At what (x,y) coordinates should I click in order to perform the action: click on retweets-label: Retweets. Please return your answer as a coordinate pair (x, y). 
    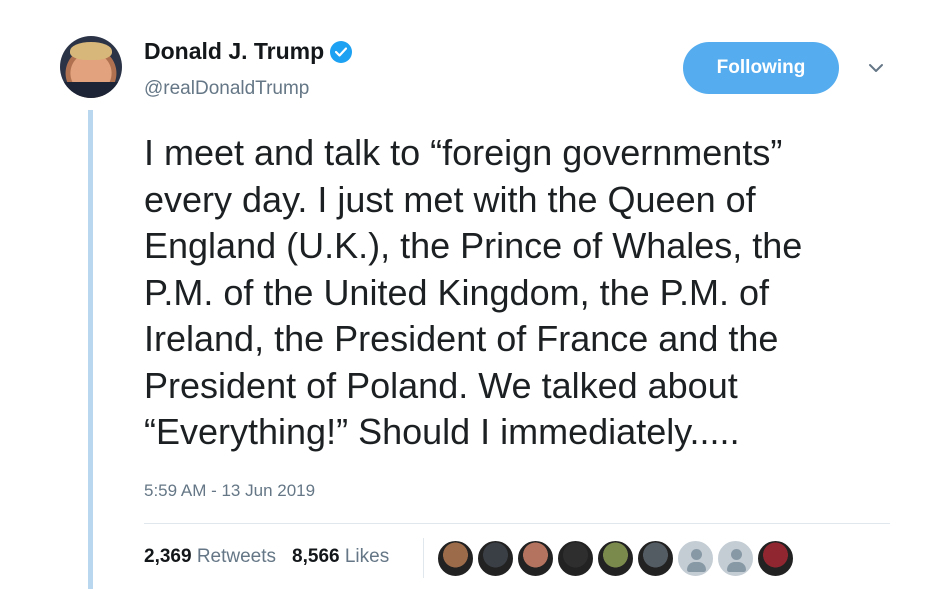
    Looking at the image, I should click on (236, 556).